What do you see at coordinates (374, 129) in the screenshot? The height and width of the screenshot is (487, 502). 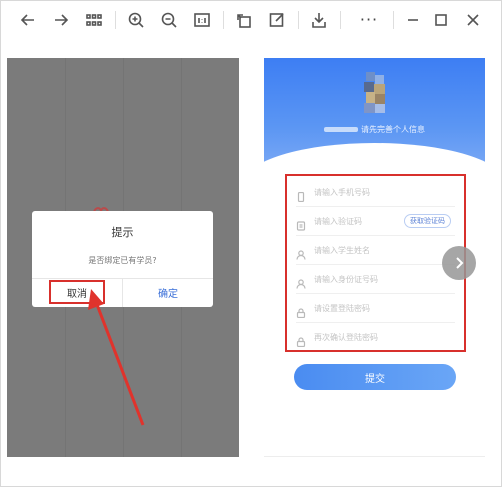 I see `banner-prompt: 请先完善个人信息` at bounding box center [374, 129].